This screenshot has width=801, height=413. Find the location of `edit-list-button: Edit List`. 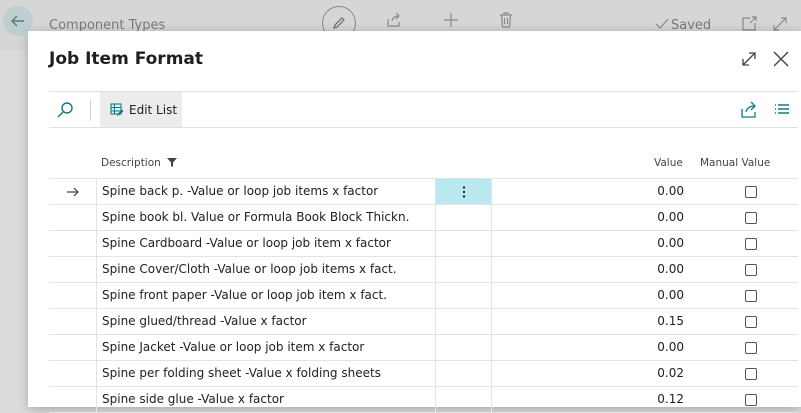

edit-list-button: Edit List is located at coordinates (141, 109).